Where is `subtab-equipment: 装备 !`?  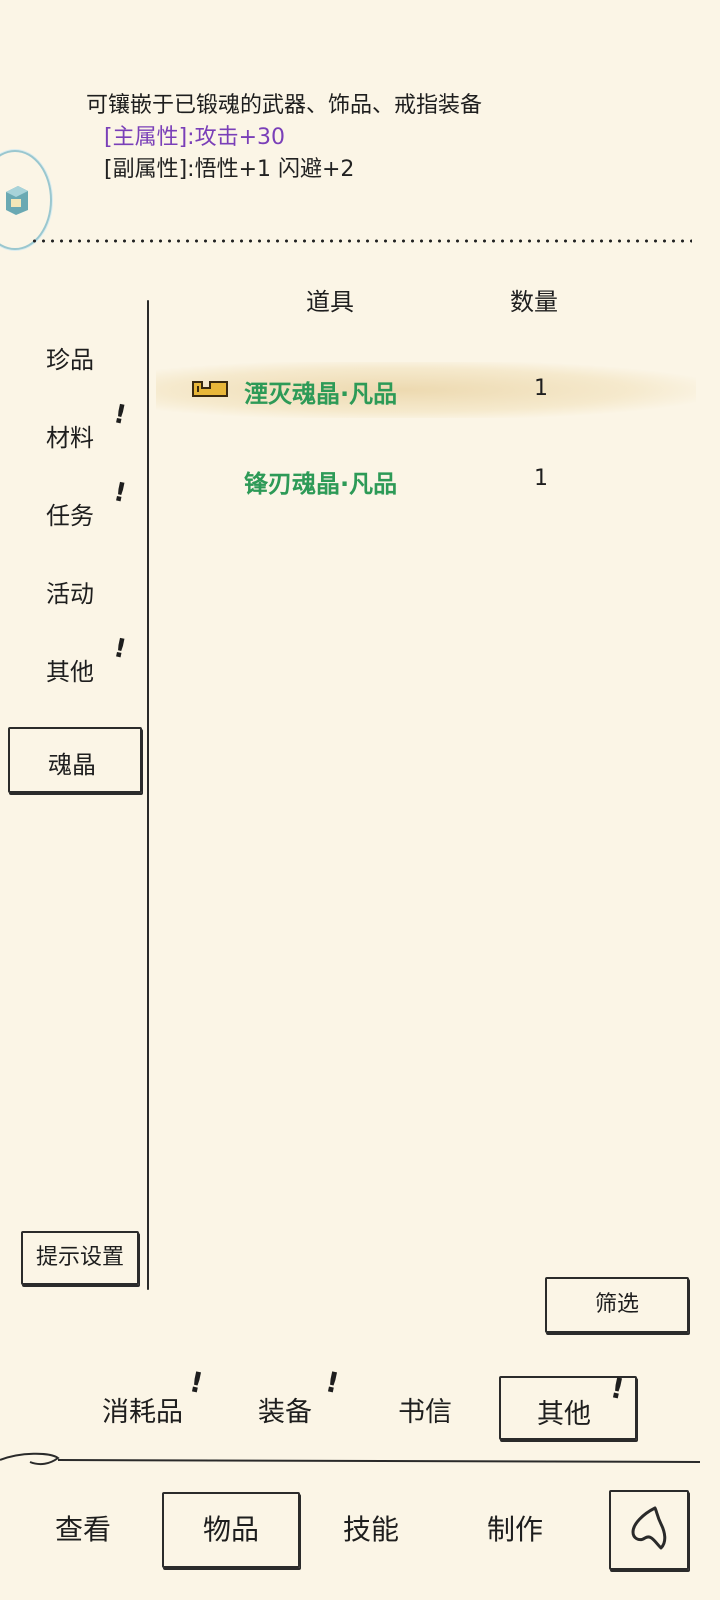
subtab-equipment: 装备 ! is located at coordinates (300, 1397).